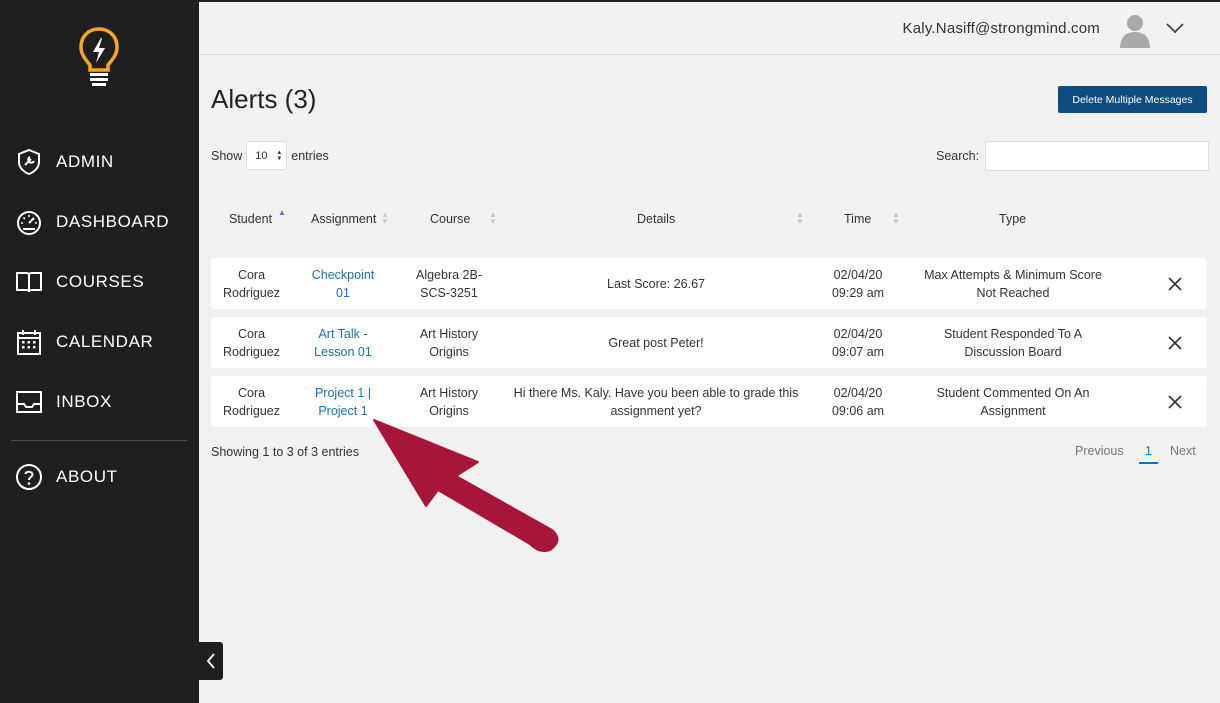 The image size is (1220, 703). Describe the element at coordinates (858, 342) in the screenshot. I see `time-cell: 02/04/20 09:07 am` at that location.